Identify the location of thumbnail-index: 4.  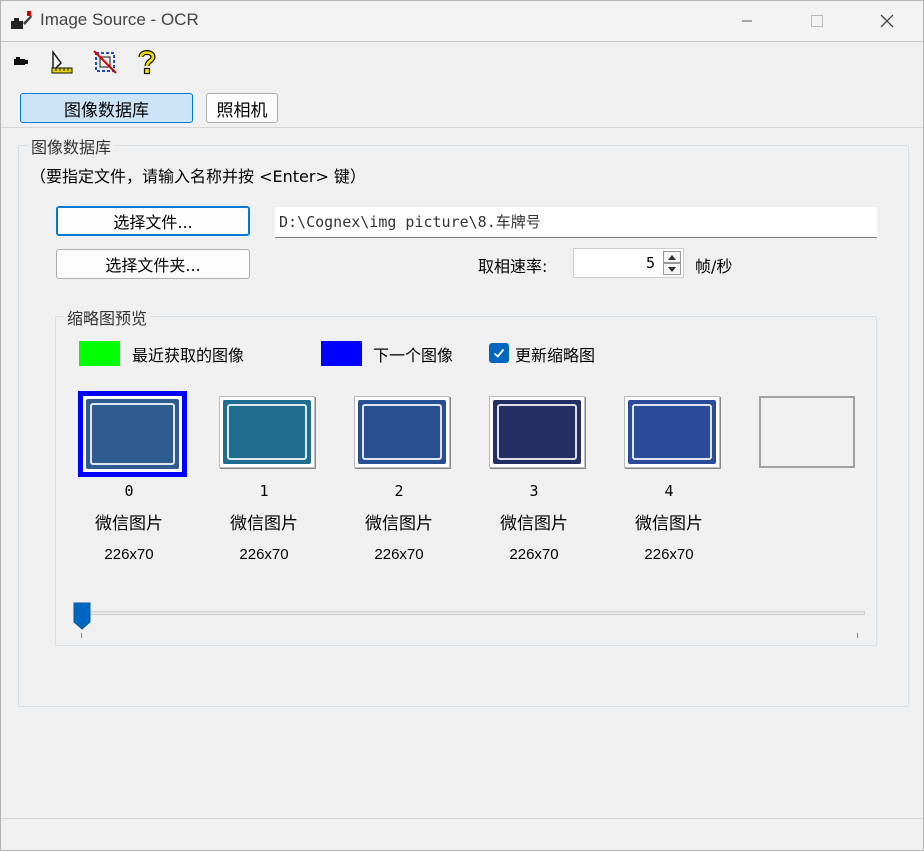
(669, 491).